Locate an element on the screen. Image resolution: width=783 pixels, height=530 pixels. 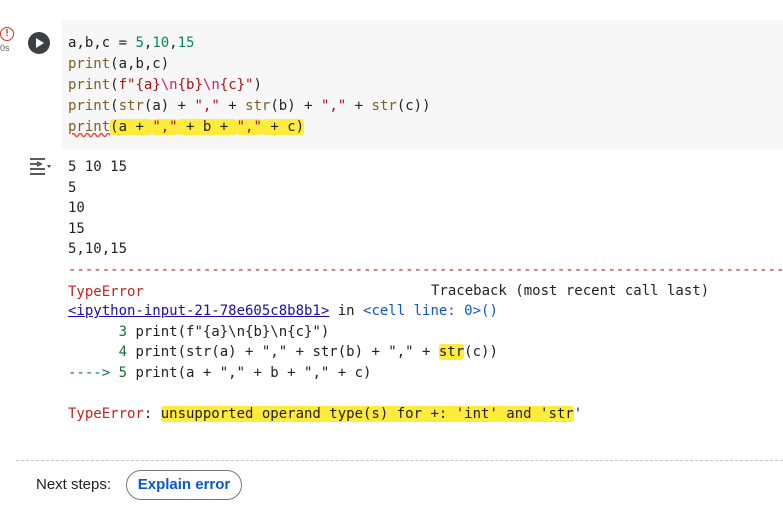
traceback-line-5: ----> 5 print(a + "," + b + "," + c) is located at coordinates (425, 373).